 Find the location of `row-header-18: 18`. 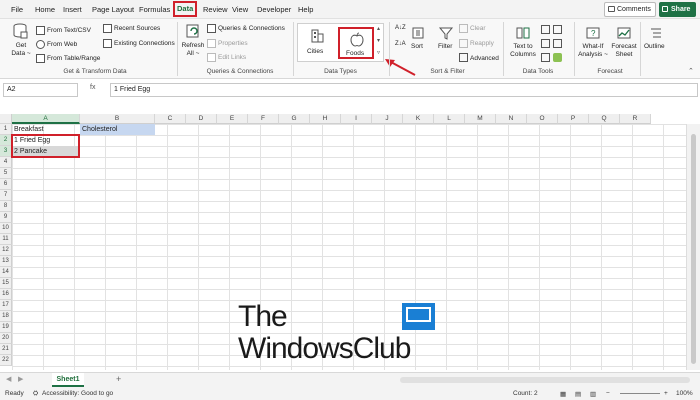

row-header-18: 18 is located at coordinates (6, 316).